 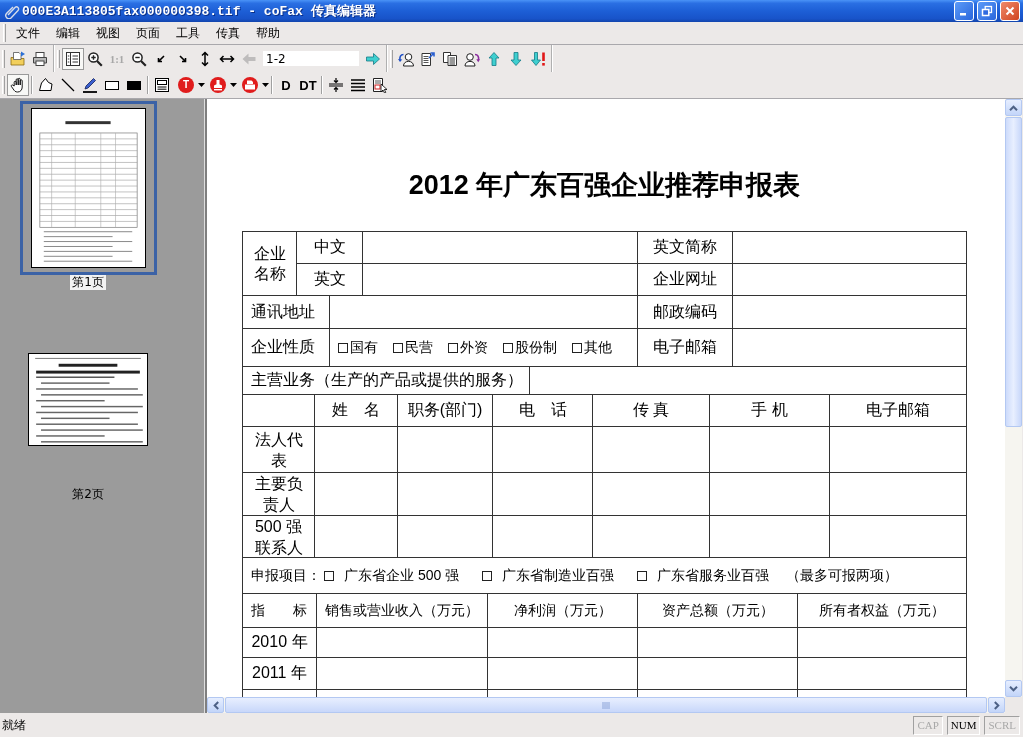 What do you see at coordinates (558, 575) in the screenshot?
I see `option-label: 广东省制造业百强` at bounding box center [558, 575].